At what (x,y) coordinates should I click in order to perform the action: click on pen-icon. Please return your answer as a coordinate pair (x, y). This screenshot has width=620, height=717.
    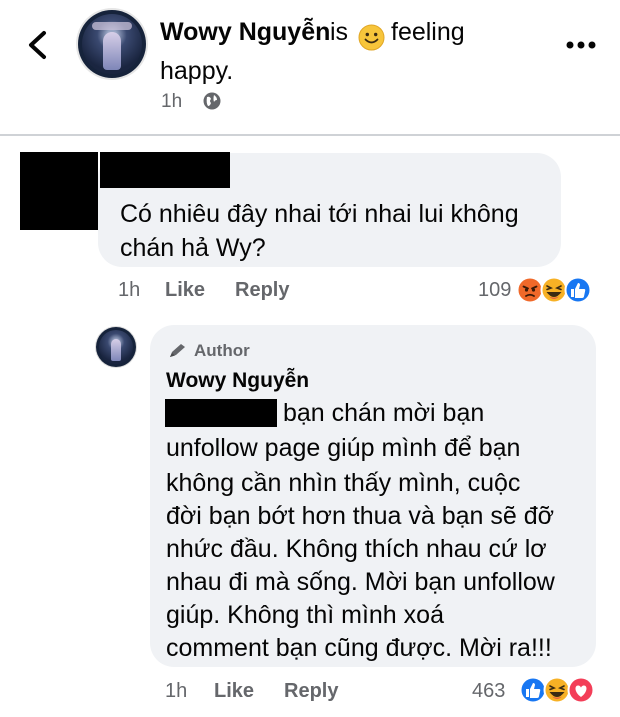
    Looking at the image, I should click on (177, 350).